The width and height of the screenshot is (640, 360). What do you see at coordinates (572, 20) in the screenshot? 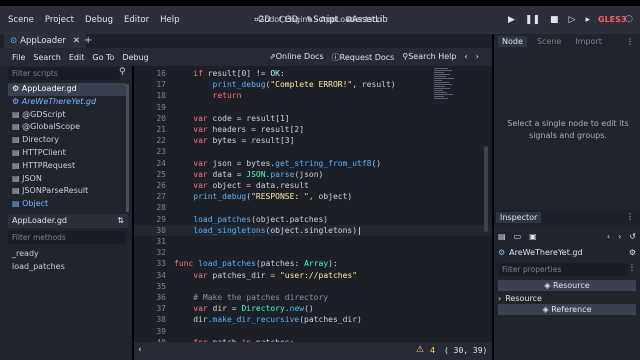
I see `play-scene-icon: ▷` at bounding box center [572, 20].